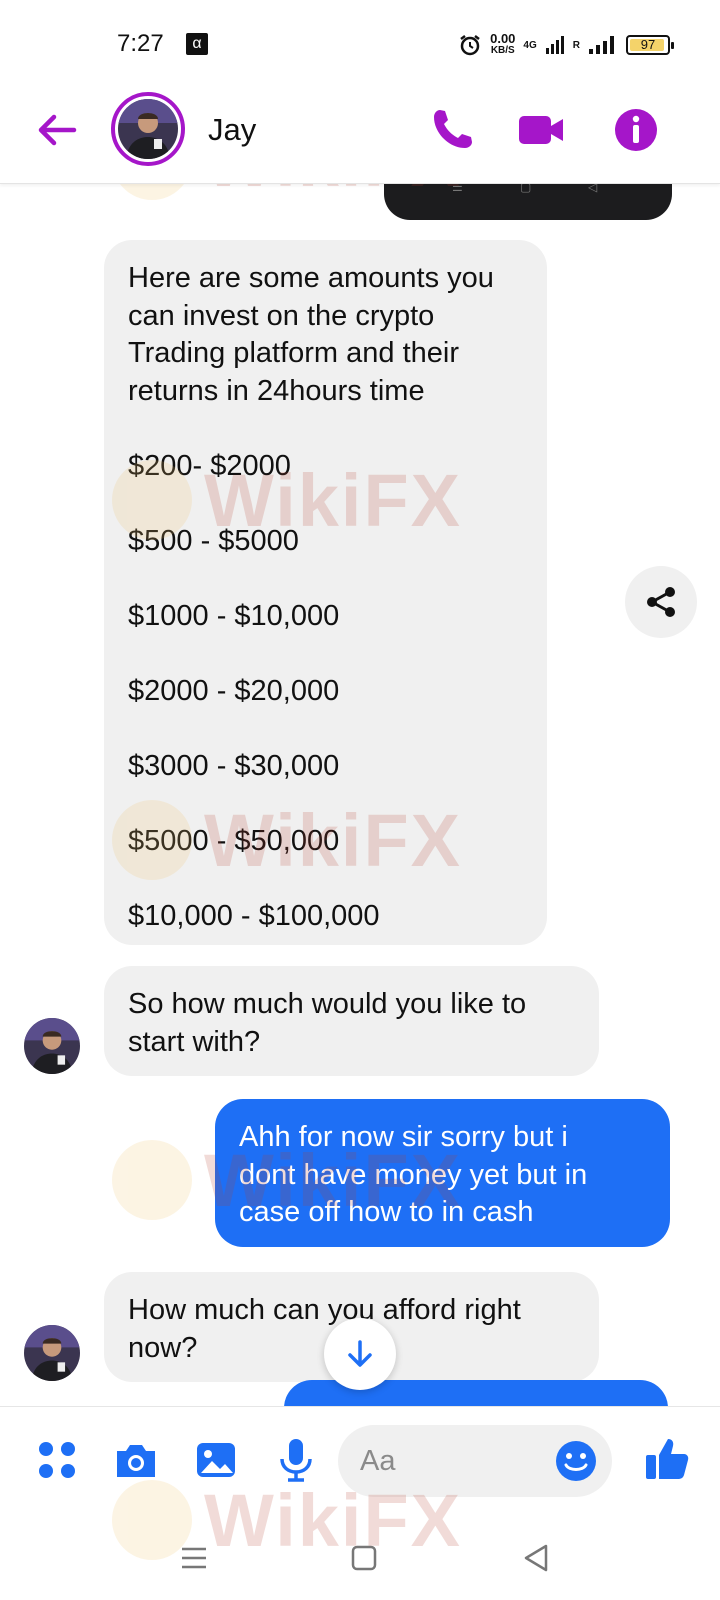  What do you see at coordinates (636, 130) in the screenshot?
I see `info-icon` at bounding box center [636, 130].